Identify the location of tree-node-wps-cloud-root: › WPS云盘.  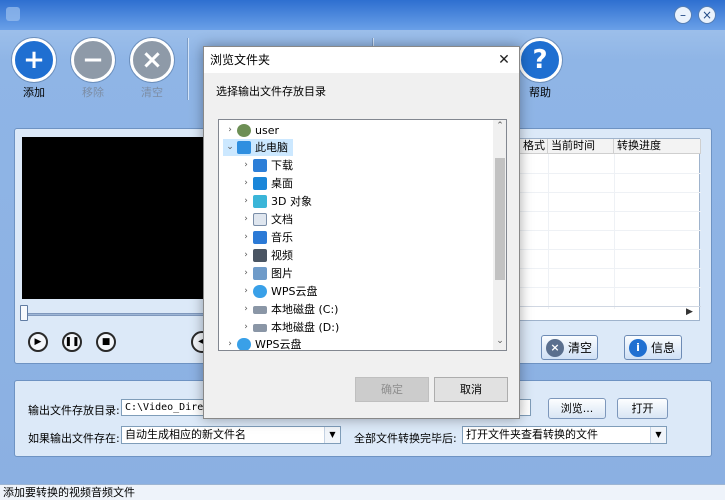
(262, 343).